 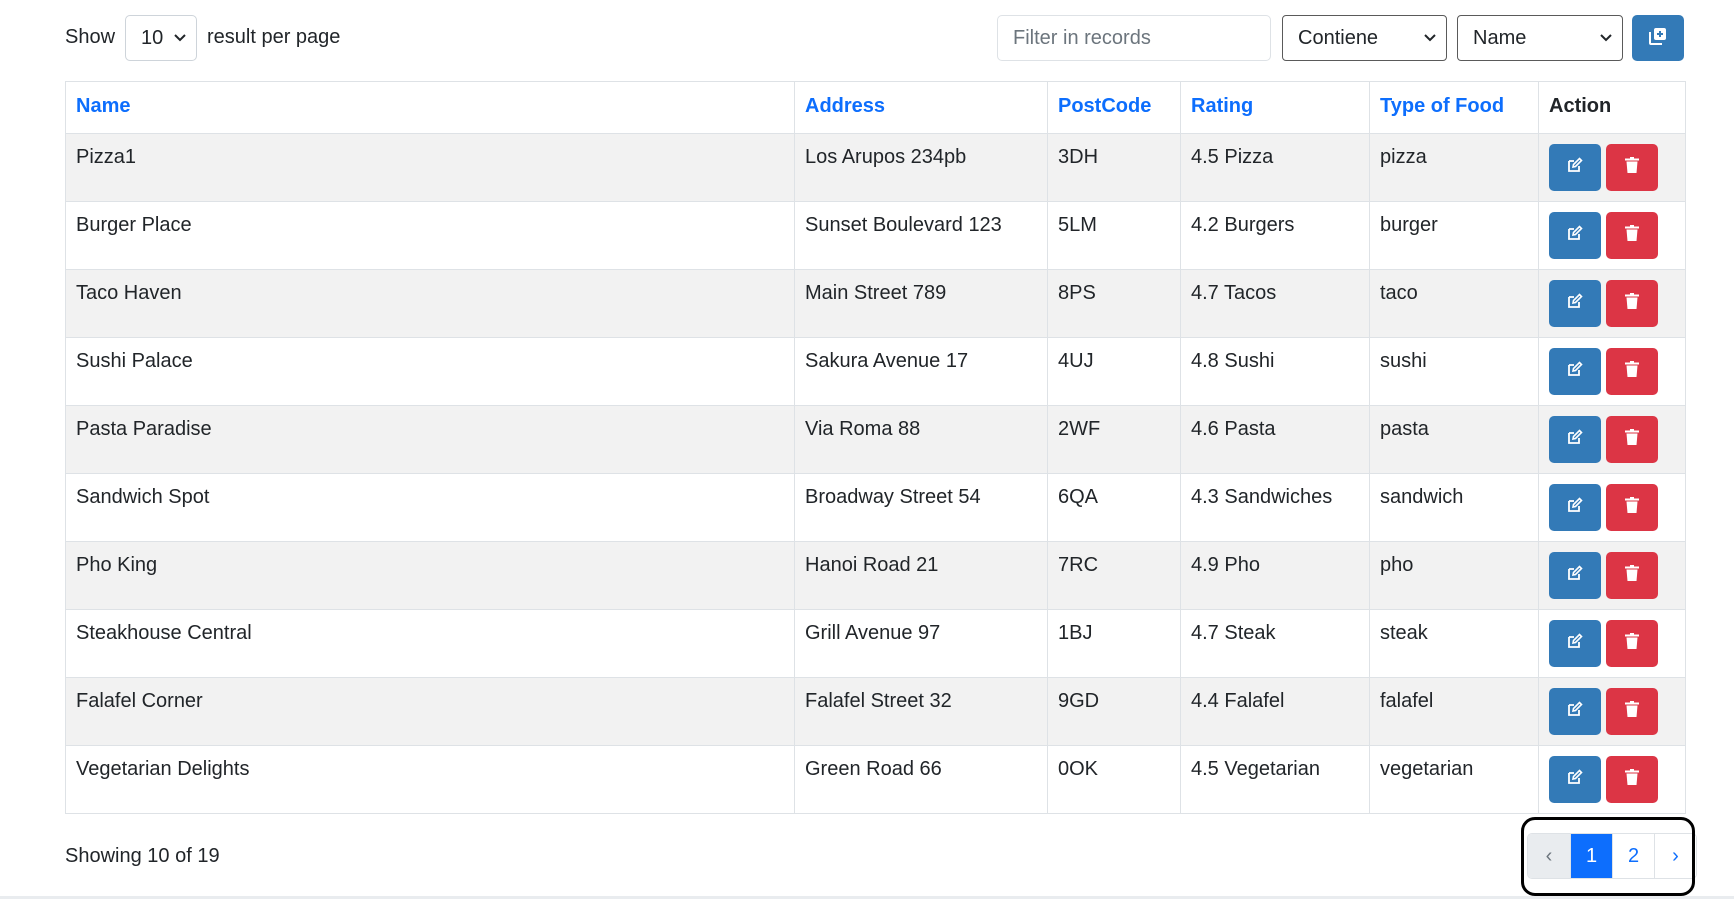 I want to click on cell-name: Vegetarian Delights, so click(x=430, y=779).